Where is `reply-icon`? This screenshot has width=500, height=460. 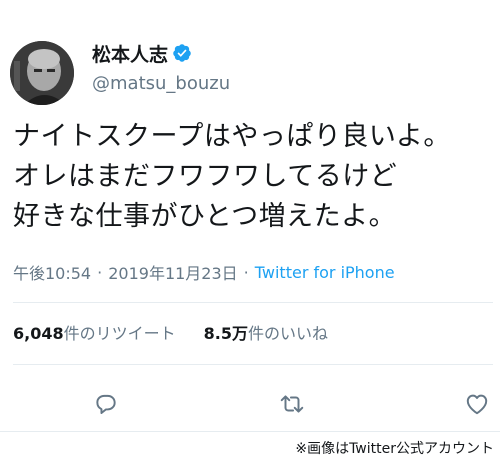
reply-icon is located at coordinates (106, 404).